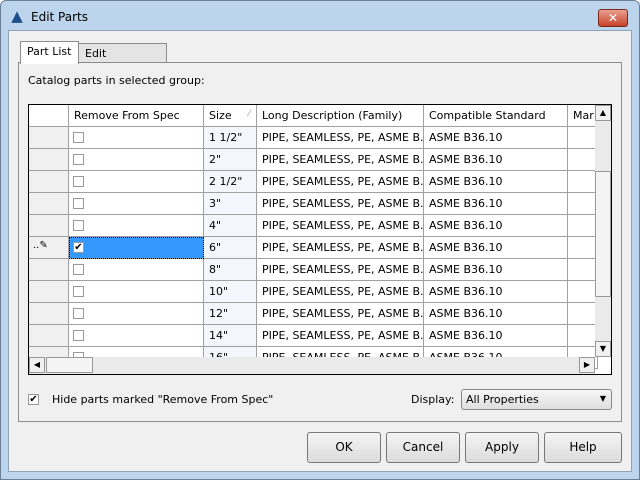 This screenshot has height=480, width=640. Describe the element at coordinates (230, 314) in the screenshot. I see `size-cell: 12"` at that location.